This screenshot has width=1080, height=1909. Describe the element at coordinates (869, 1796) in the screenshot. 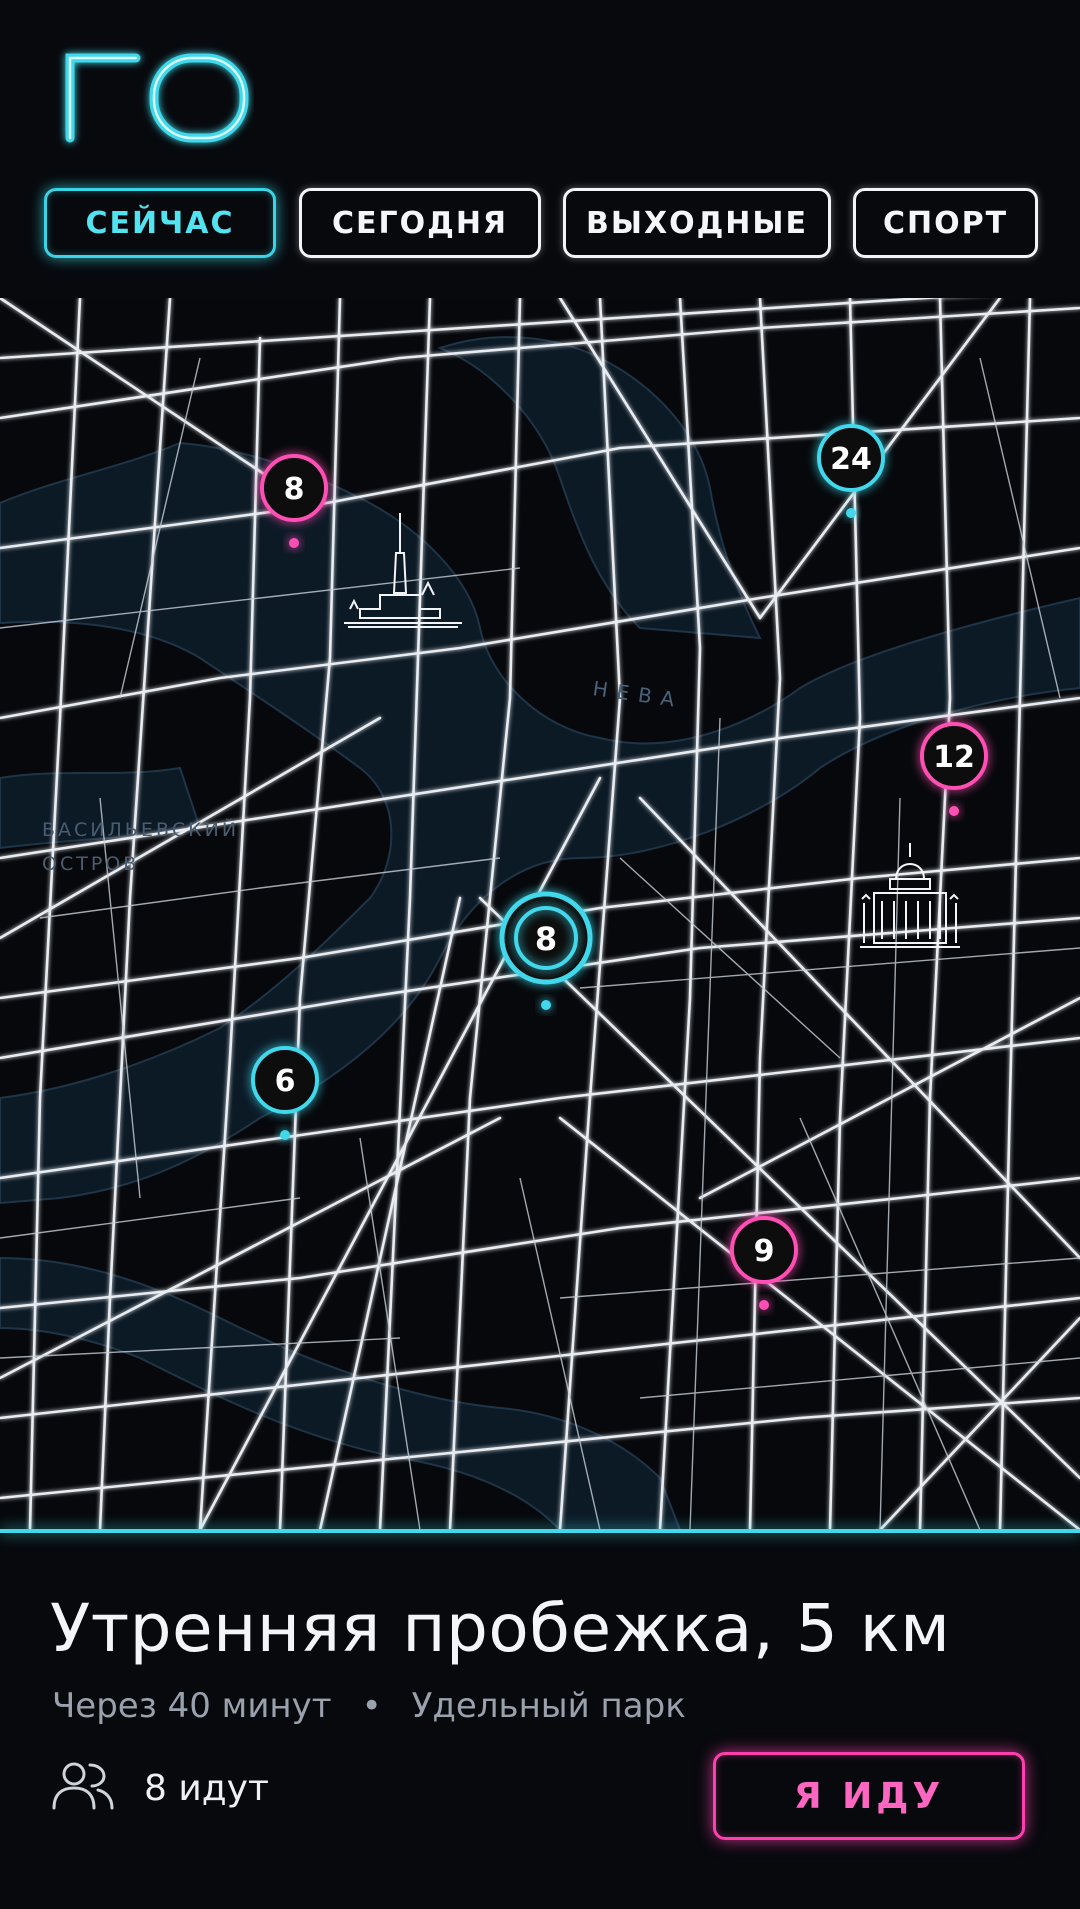

I see `join-button: Я ИДУ` at that location.